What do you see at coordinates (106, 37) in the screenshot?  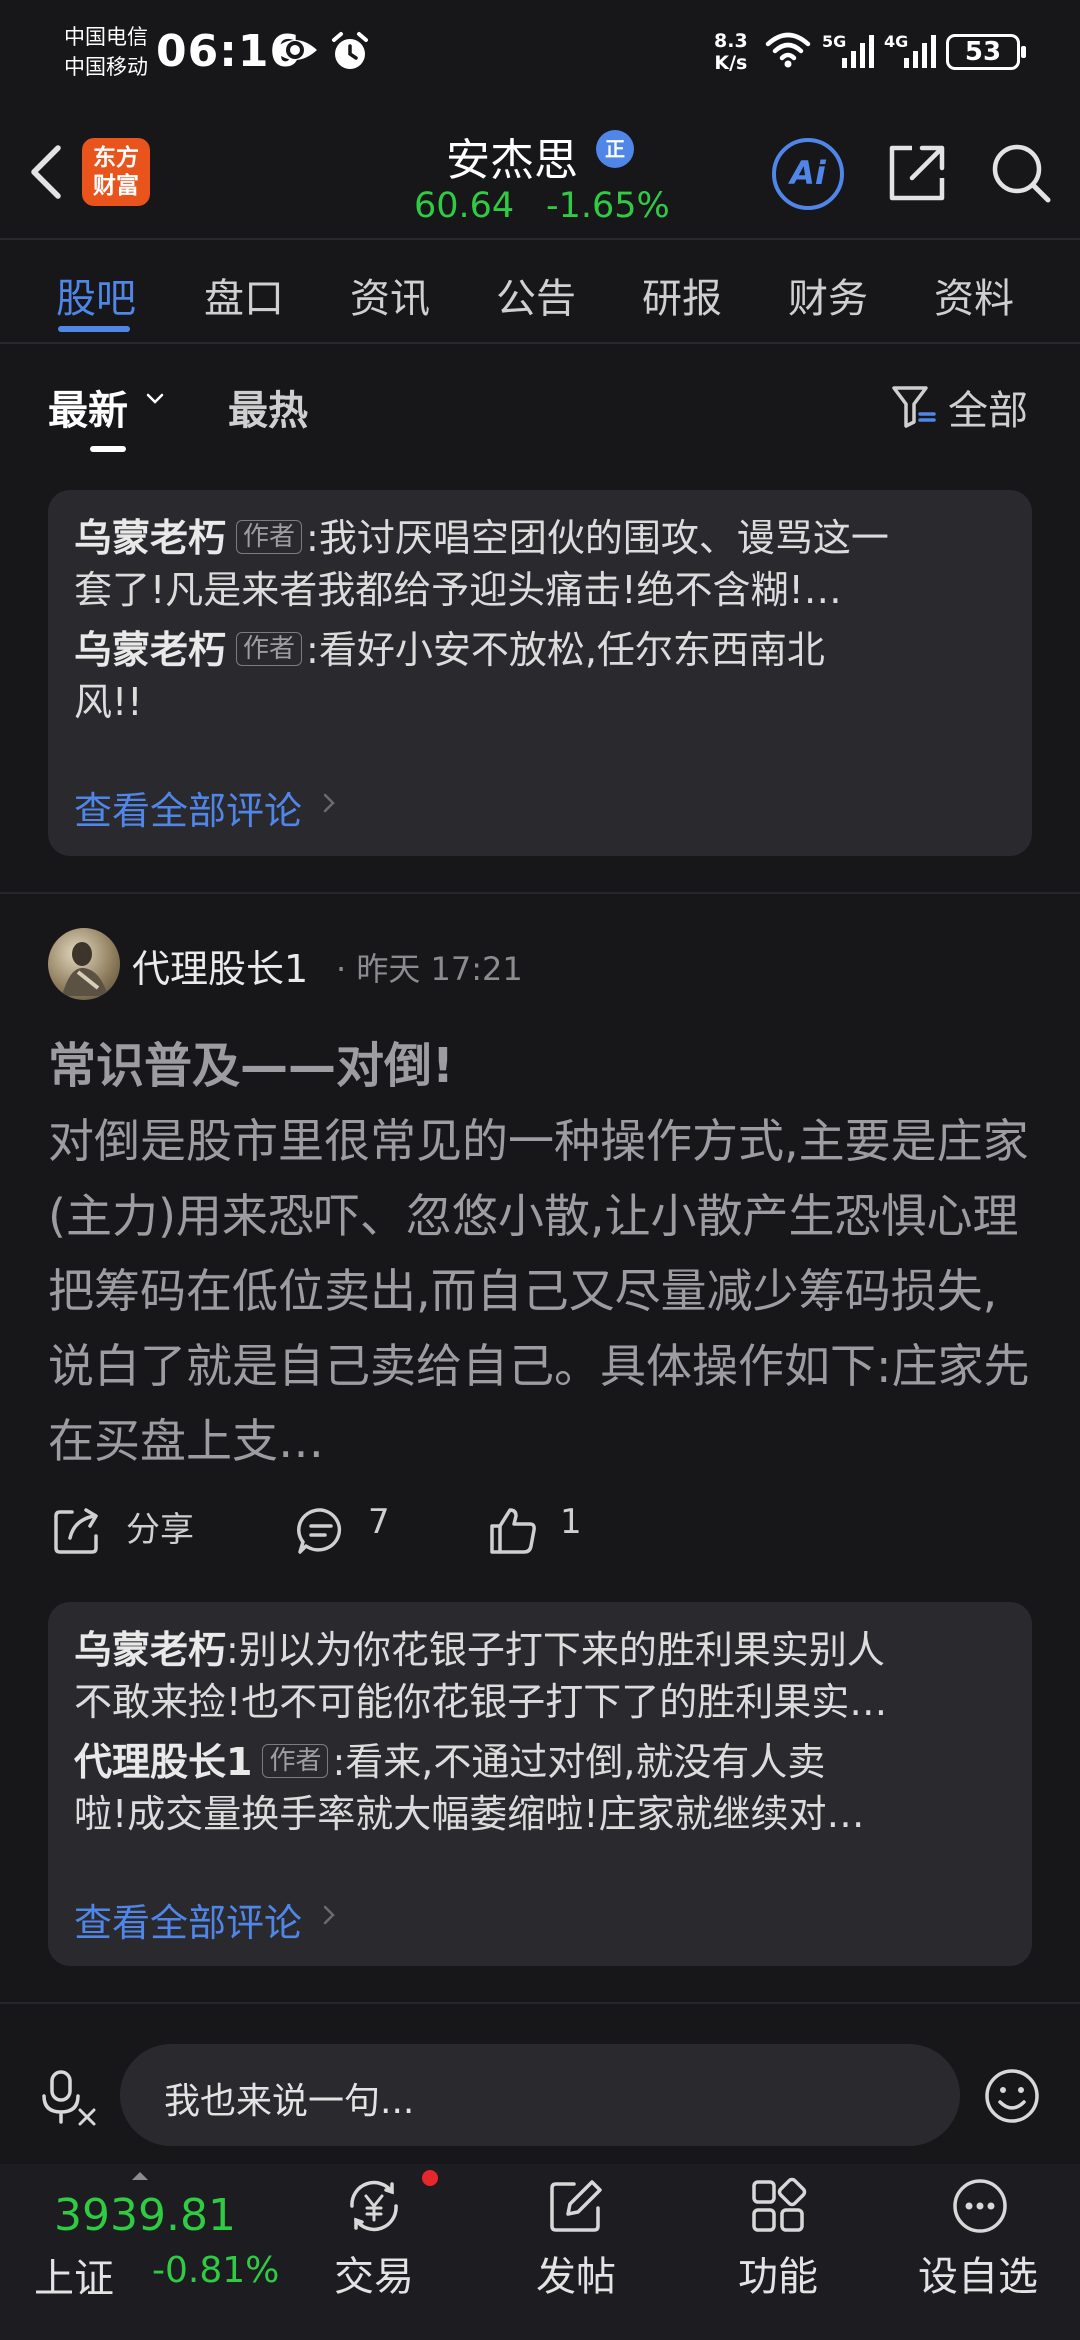 I see `carrier-1: 中国电信` at bounding box center [106, 37].